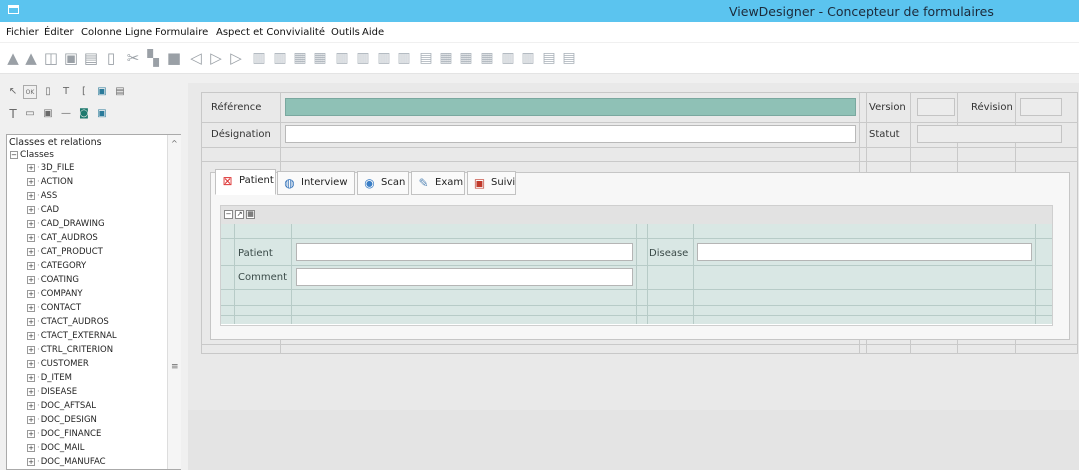 This screenshot has width=1079, height=470. What do you see at coordinates (68, 322) in the screenshot?
I see `tree-item: + ·CTACT_AUDROS` at bounding box center [68, 322].